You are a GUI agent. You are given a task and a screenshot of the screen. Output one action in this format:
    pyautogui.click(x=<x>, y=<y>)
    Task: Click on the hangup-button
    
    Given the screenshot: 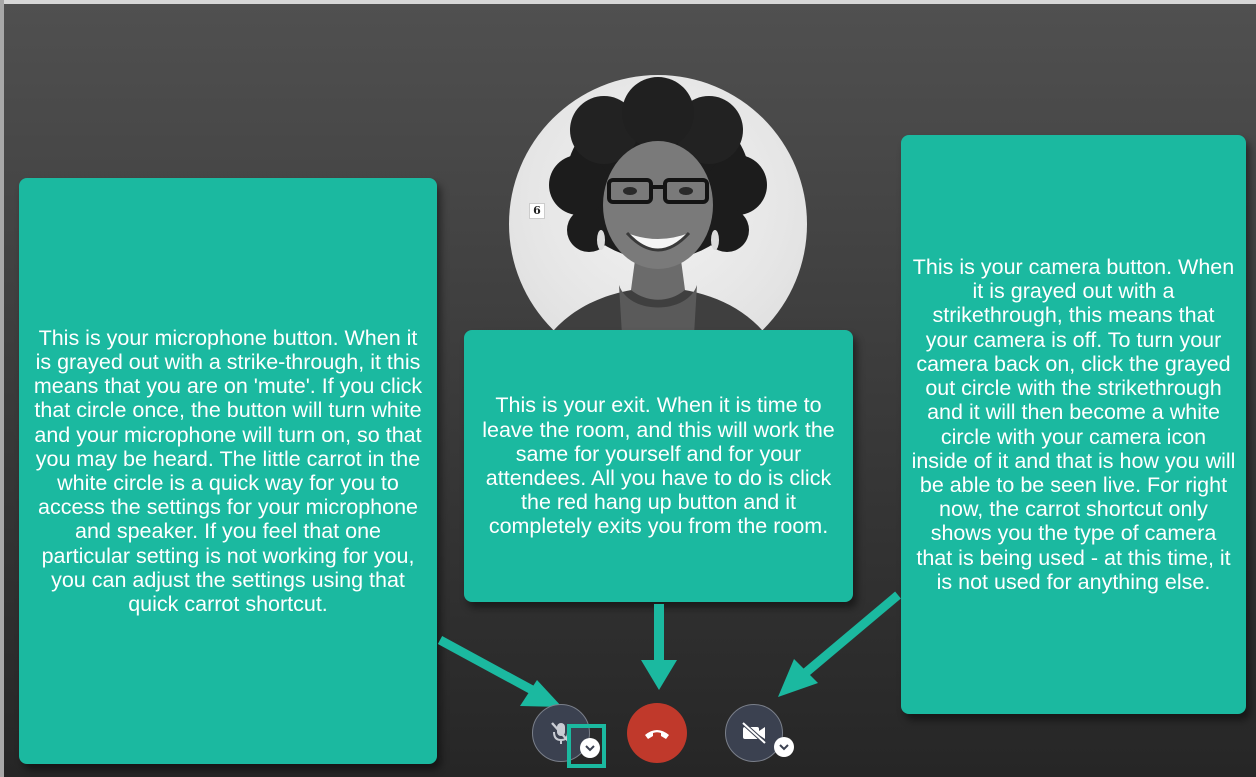 What is the action you would take?
    pyautogui.click(x=657, y=733)
    